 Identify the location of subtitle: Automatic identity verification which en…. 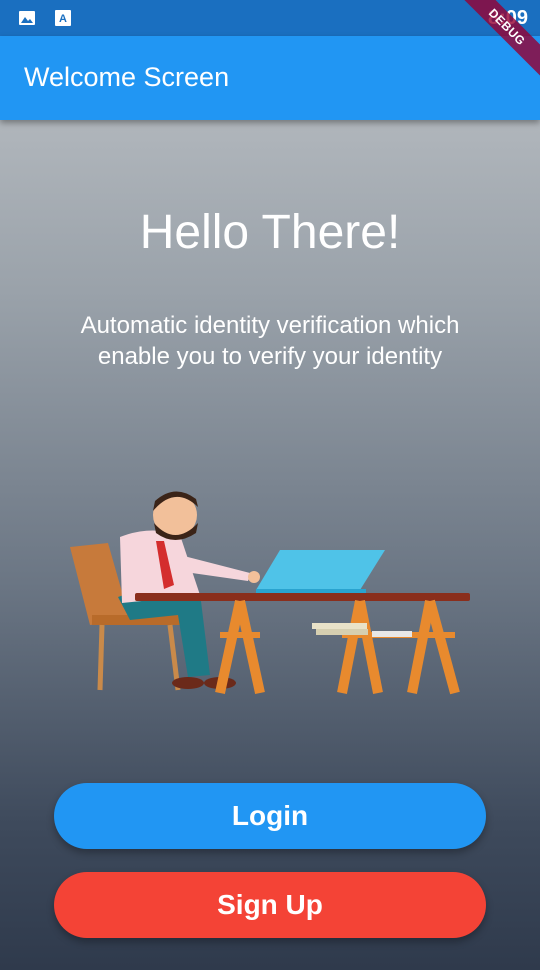
(270, 341).